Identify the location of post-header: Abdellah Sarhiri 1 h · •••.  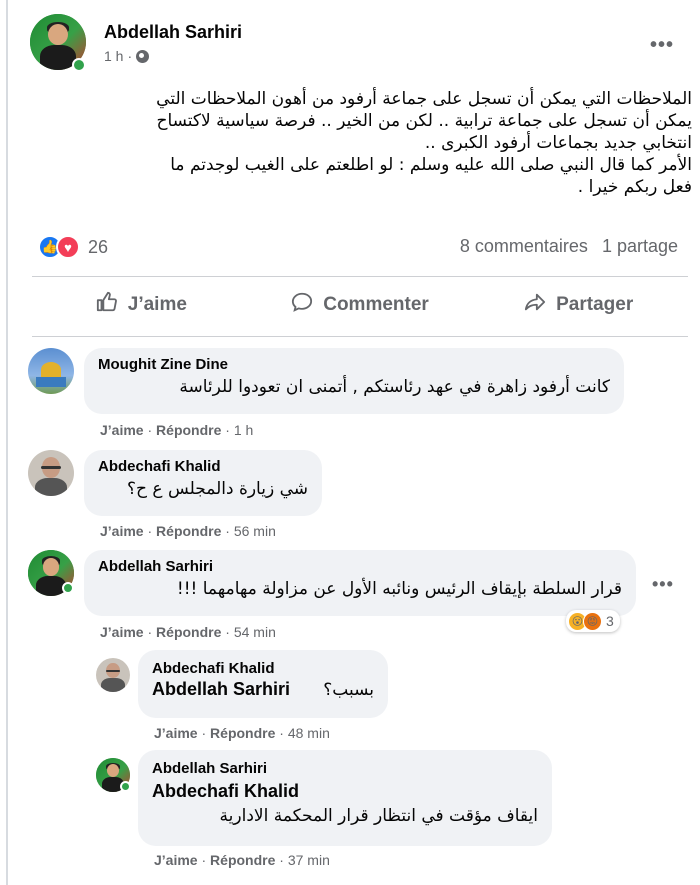
(360, 46).